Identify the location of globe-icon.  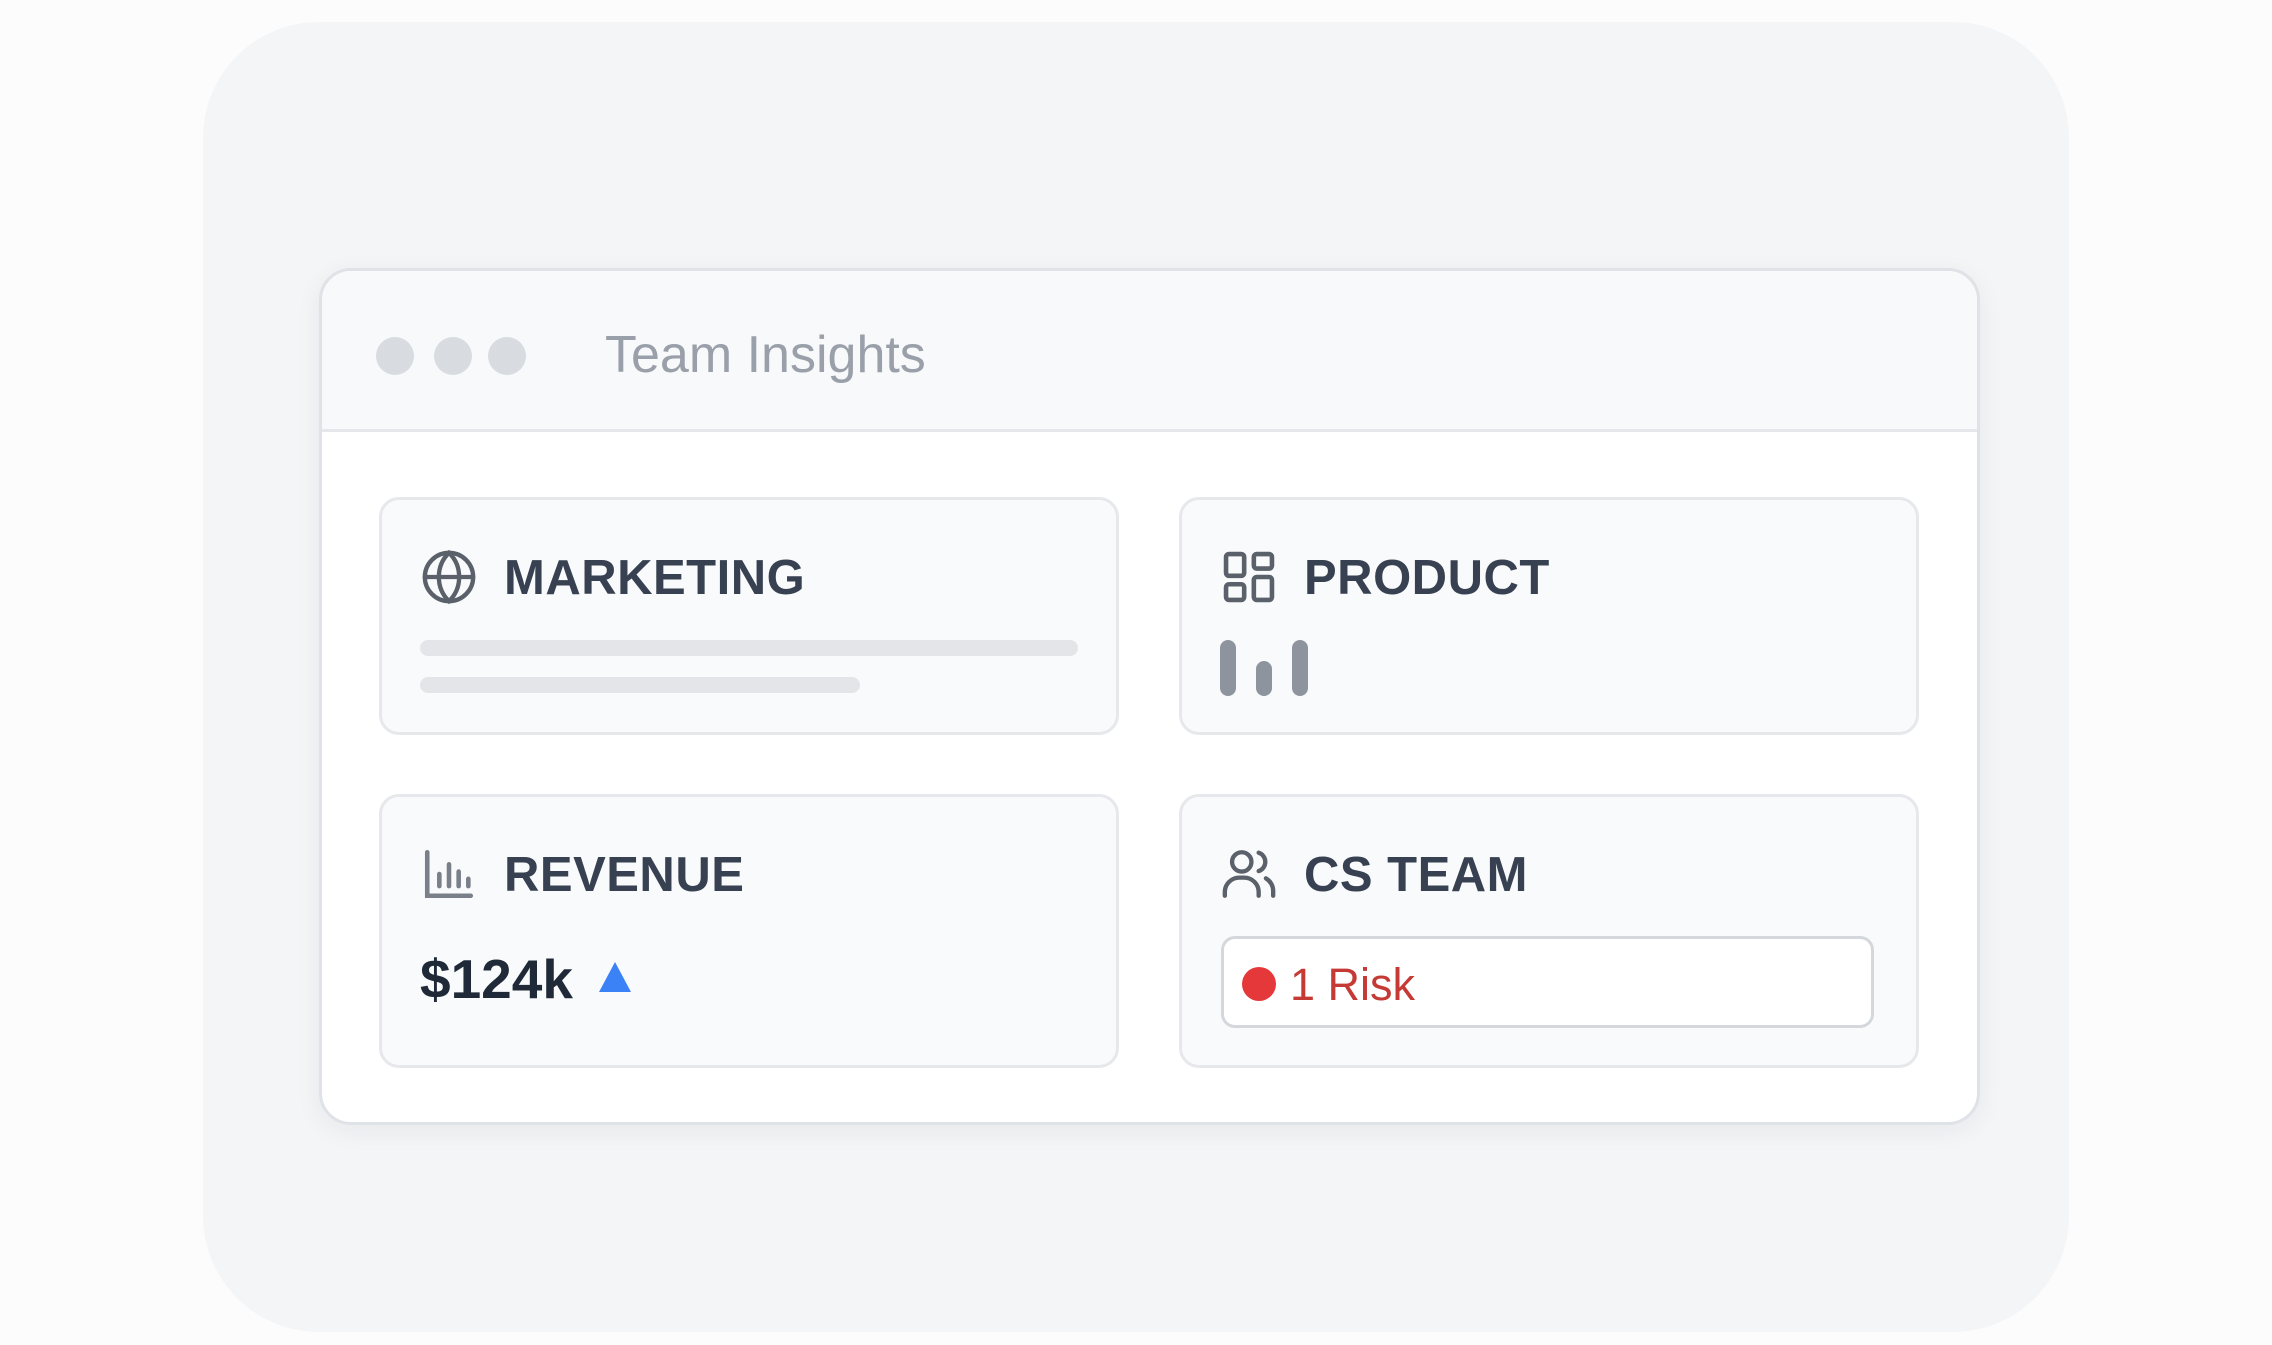
(449, 577).